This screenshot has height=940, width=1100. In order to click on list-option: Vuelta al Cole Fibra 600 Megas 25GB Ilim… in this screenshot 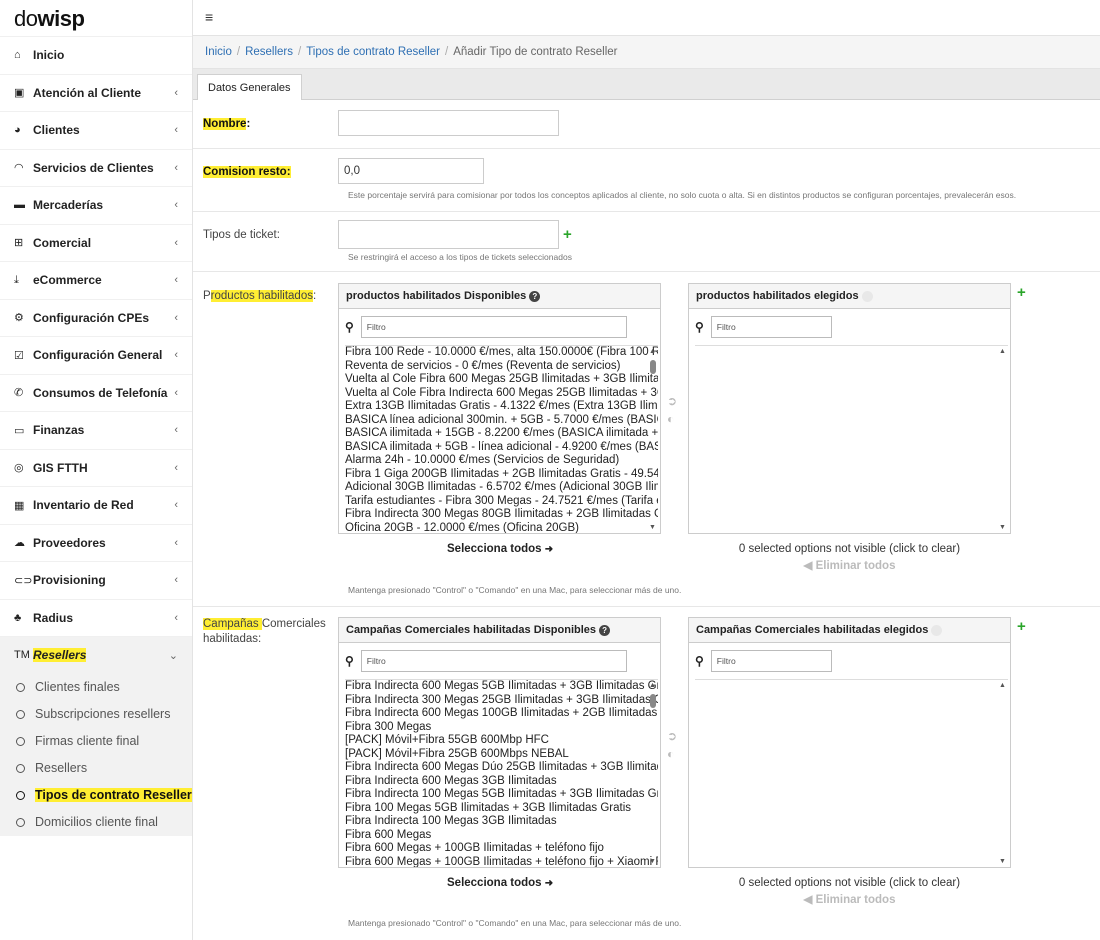, I will do `click(501, 380)`.